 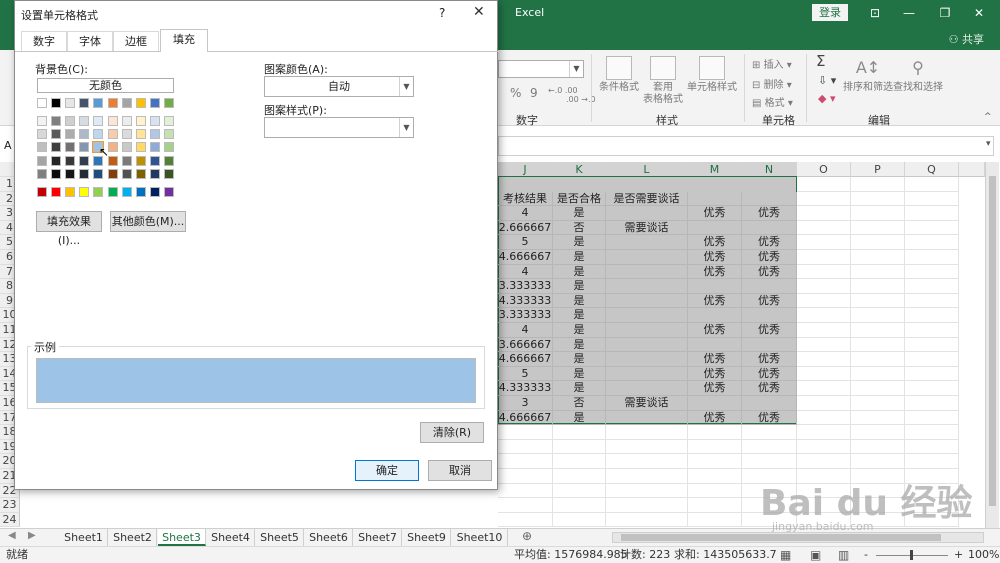 What do you see at coordinates (10, 520) in the screenshot?
I see `row-header: 24` at bounding box center [10, 520].